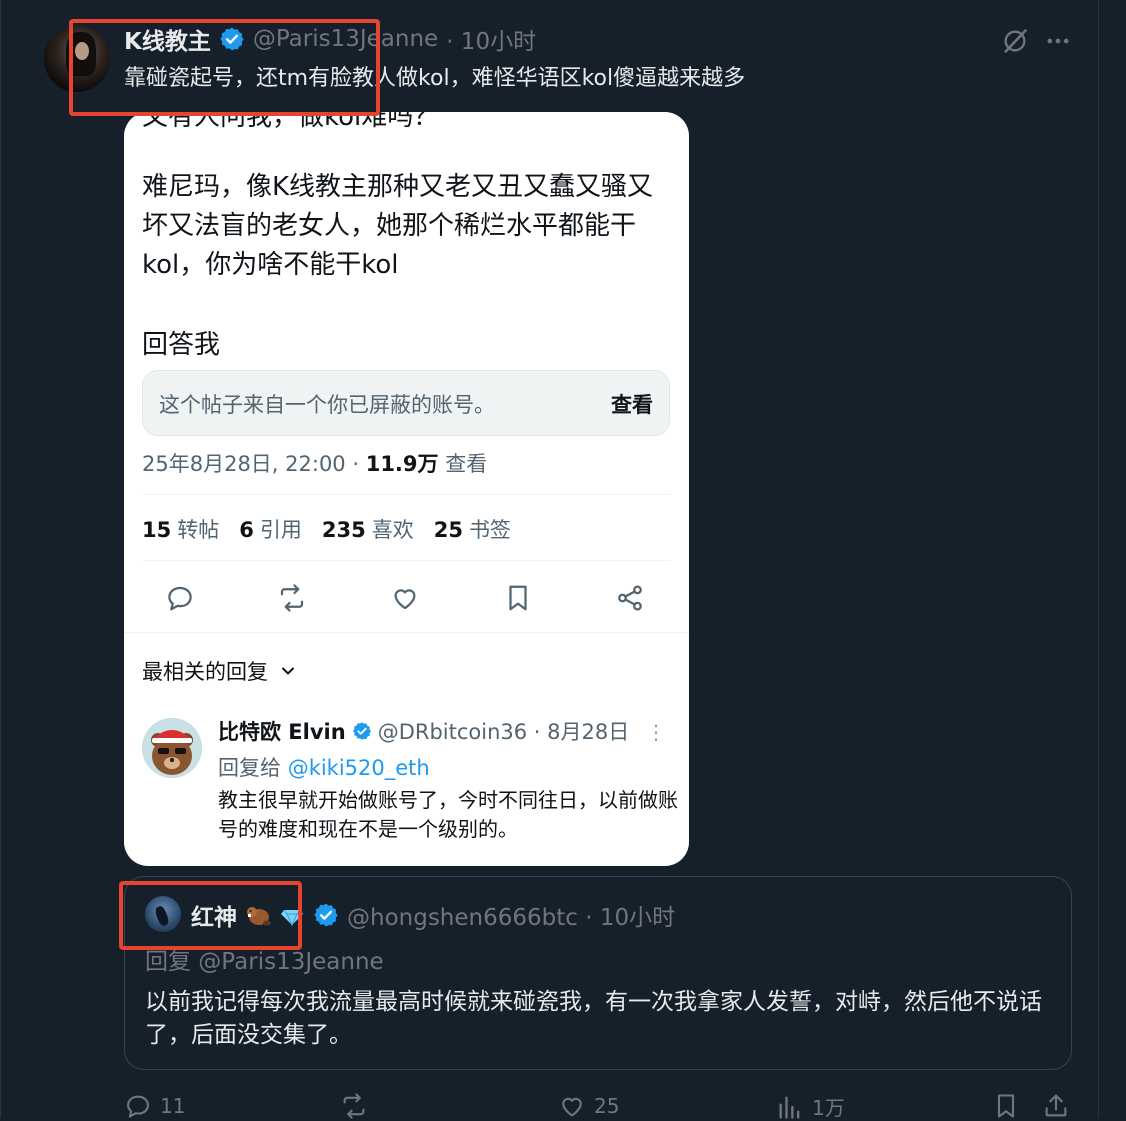  Describe the element at coordinates (358, 768) in the screenshot. I see `reply-to-handle: @kiki520_eth` at that location.